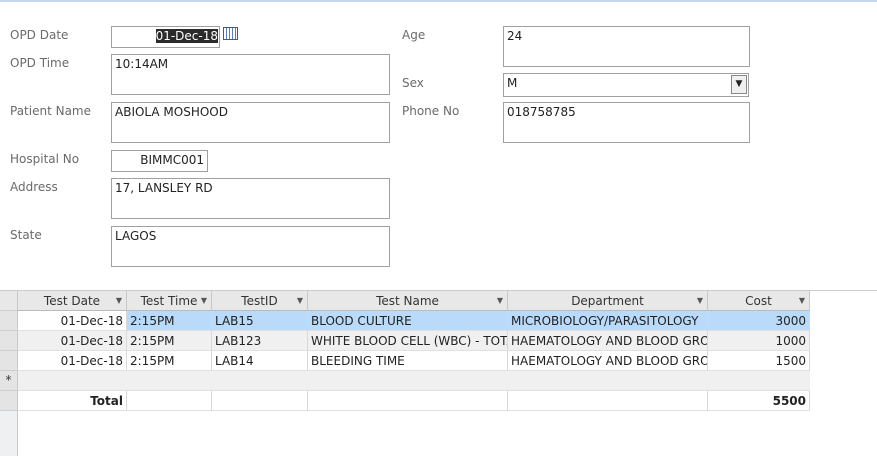 The width and height of the screenshot is (877, 456). I want to click on cell-department: MICROBIOLOGY/PARASITOLOGY, so click(608, 321).